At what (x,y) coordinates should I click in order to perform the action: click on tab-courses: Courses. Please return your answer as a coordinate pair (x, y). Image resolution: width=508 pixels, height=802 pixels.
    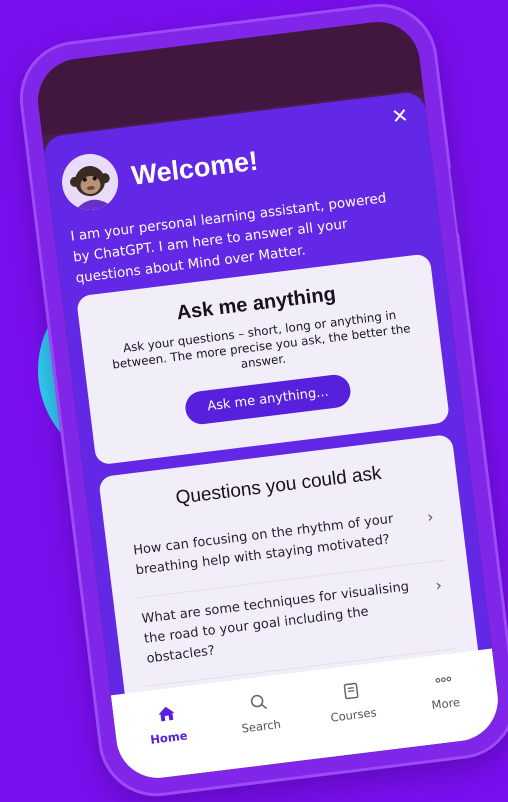
    Looking at the image, I should click on (354, 716).